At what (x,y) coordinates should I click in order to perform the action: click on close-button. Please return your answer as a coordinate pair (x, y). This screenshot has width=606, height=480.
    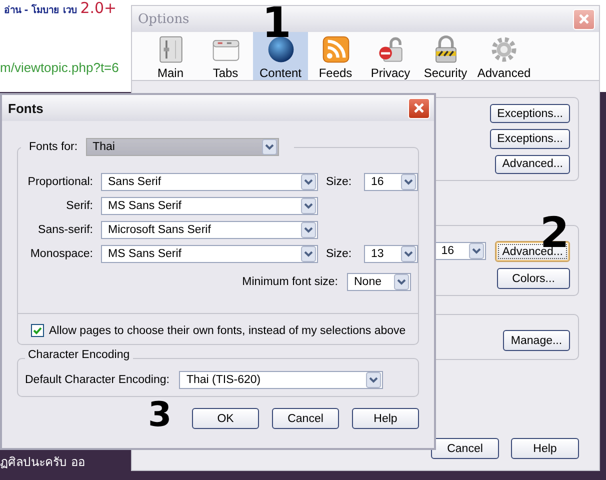
    Looking at the image, I should click on (419, 108).